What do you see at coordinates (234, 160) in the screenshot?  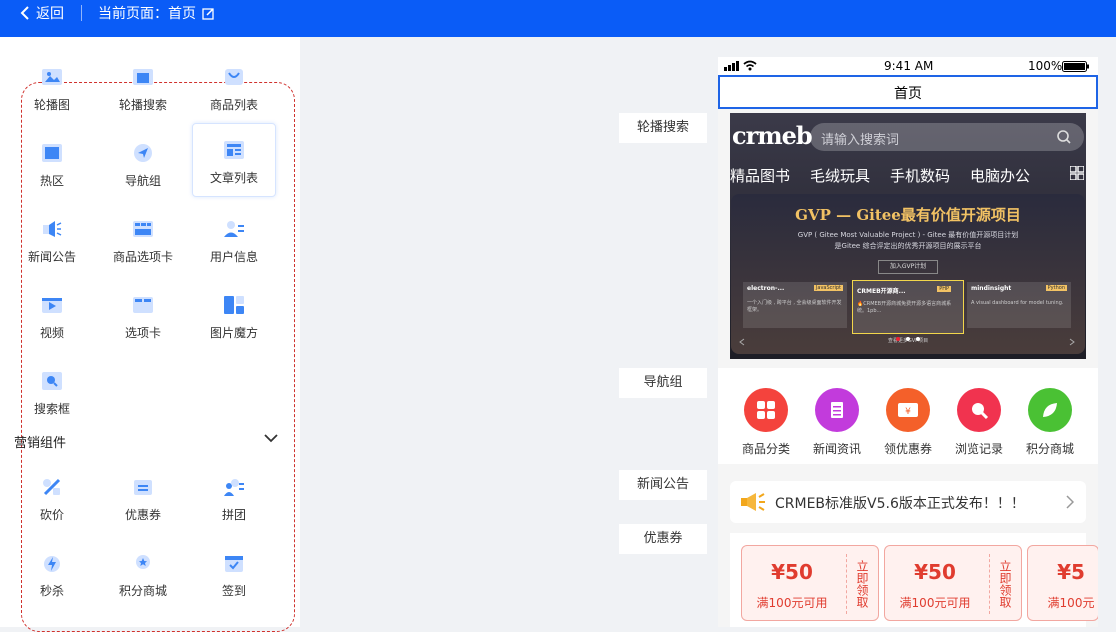 I see `component-article-list: 文章列表` at bounding box center [234, 160].